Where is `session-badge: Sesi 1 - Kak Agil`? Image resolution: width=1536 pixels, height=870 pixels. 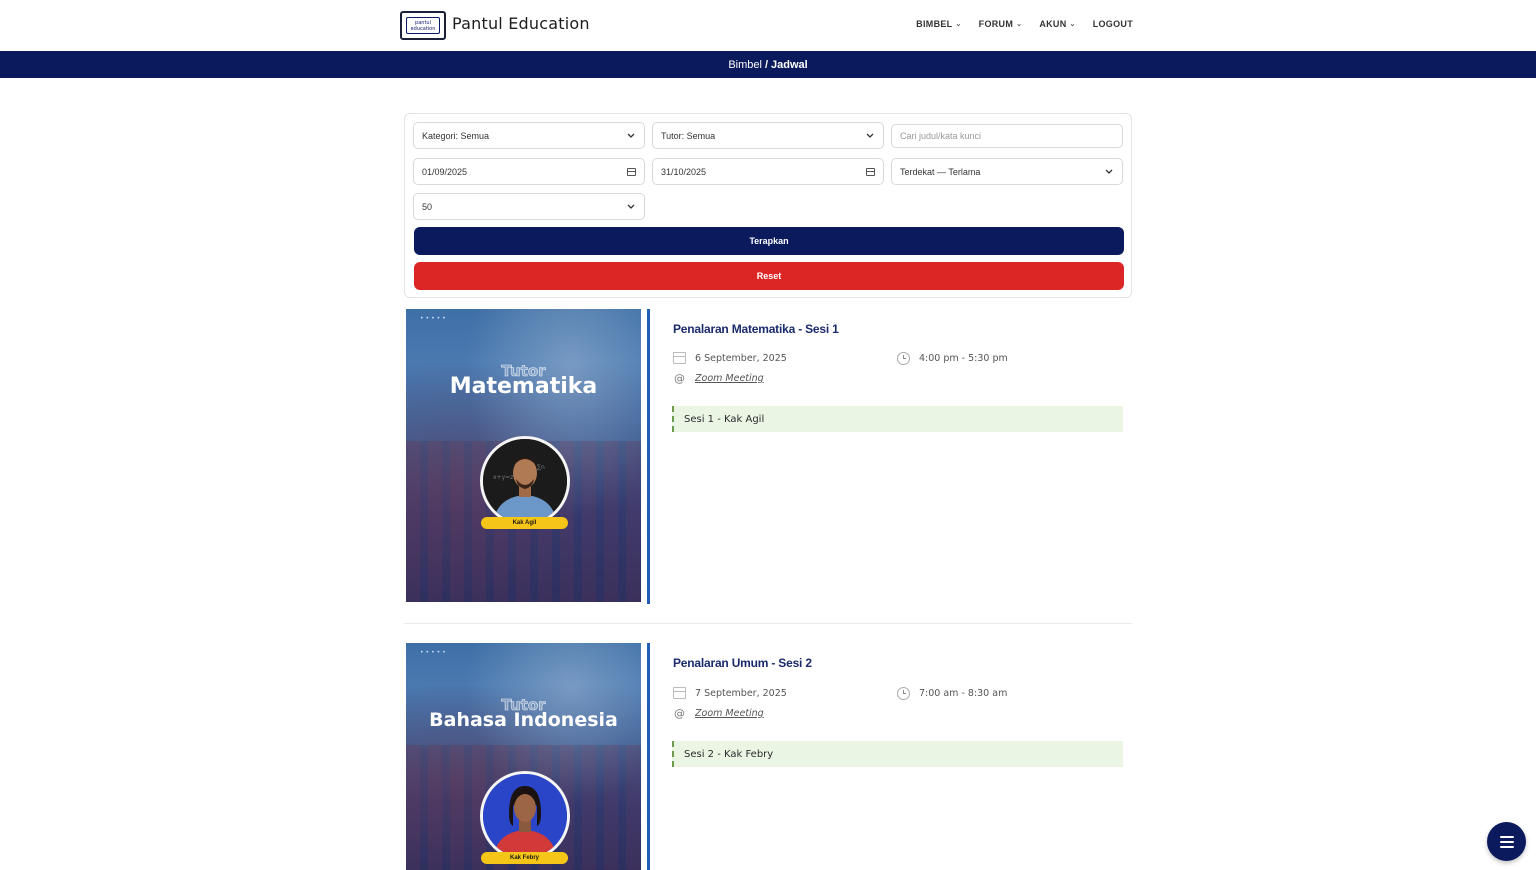
session-badge: Sesi 1 - Kak Agil is located at coordinates (897, 419).